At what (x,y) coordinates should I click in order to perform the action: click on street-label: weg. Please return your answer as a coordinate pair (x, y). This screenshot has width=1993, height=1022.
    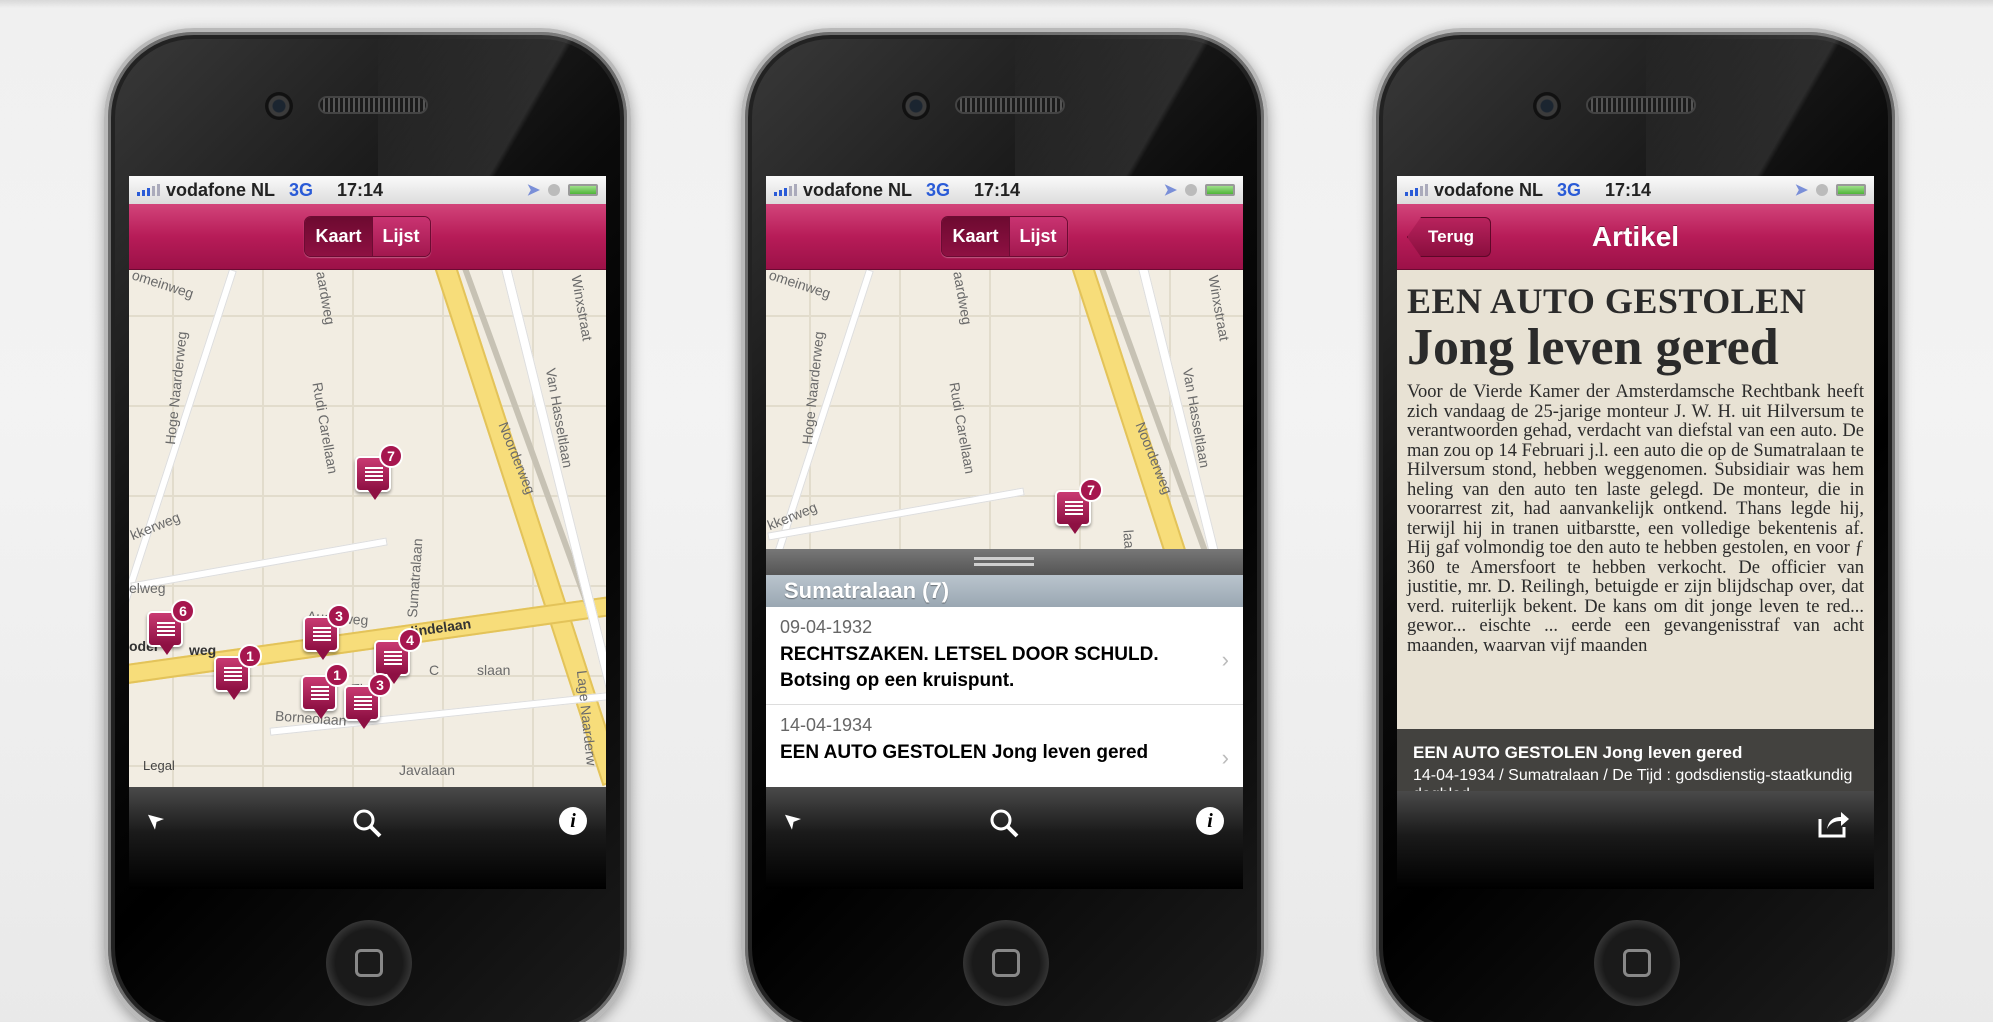
    Looking at the image, I should click on (203, 650).